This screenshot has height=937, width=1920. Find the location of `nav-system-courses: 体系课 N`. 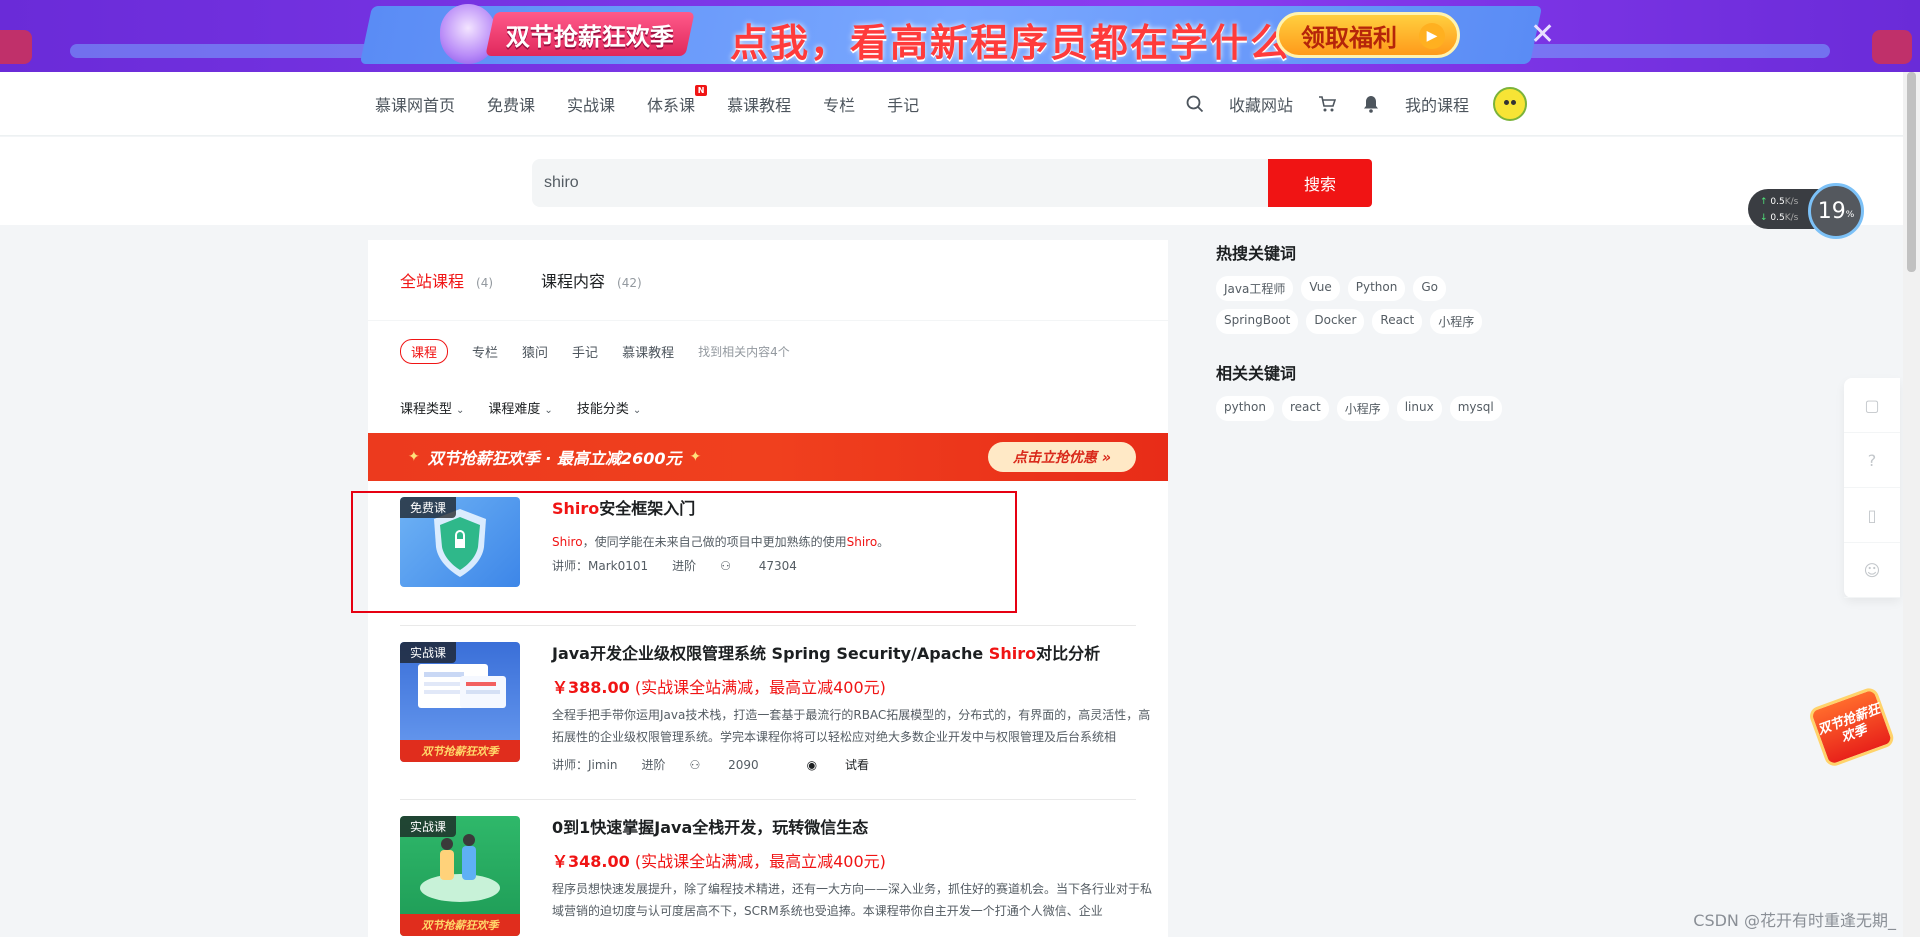

nav-system-courses: 体系课 N is located at coordinates (677, 100).